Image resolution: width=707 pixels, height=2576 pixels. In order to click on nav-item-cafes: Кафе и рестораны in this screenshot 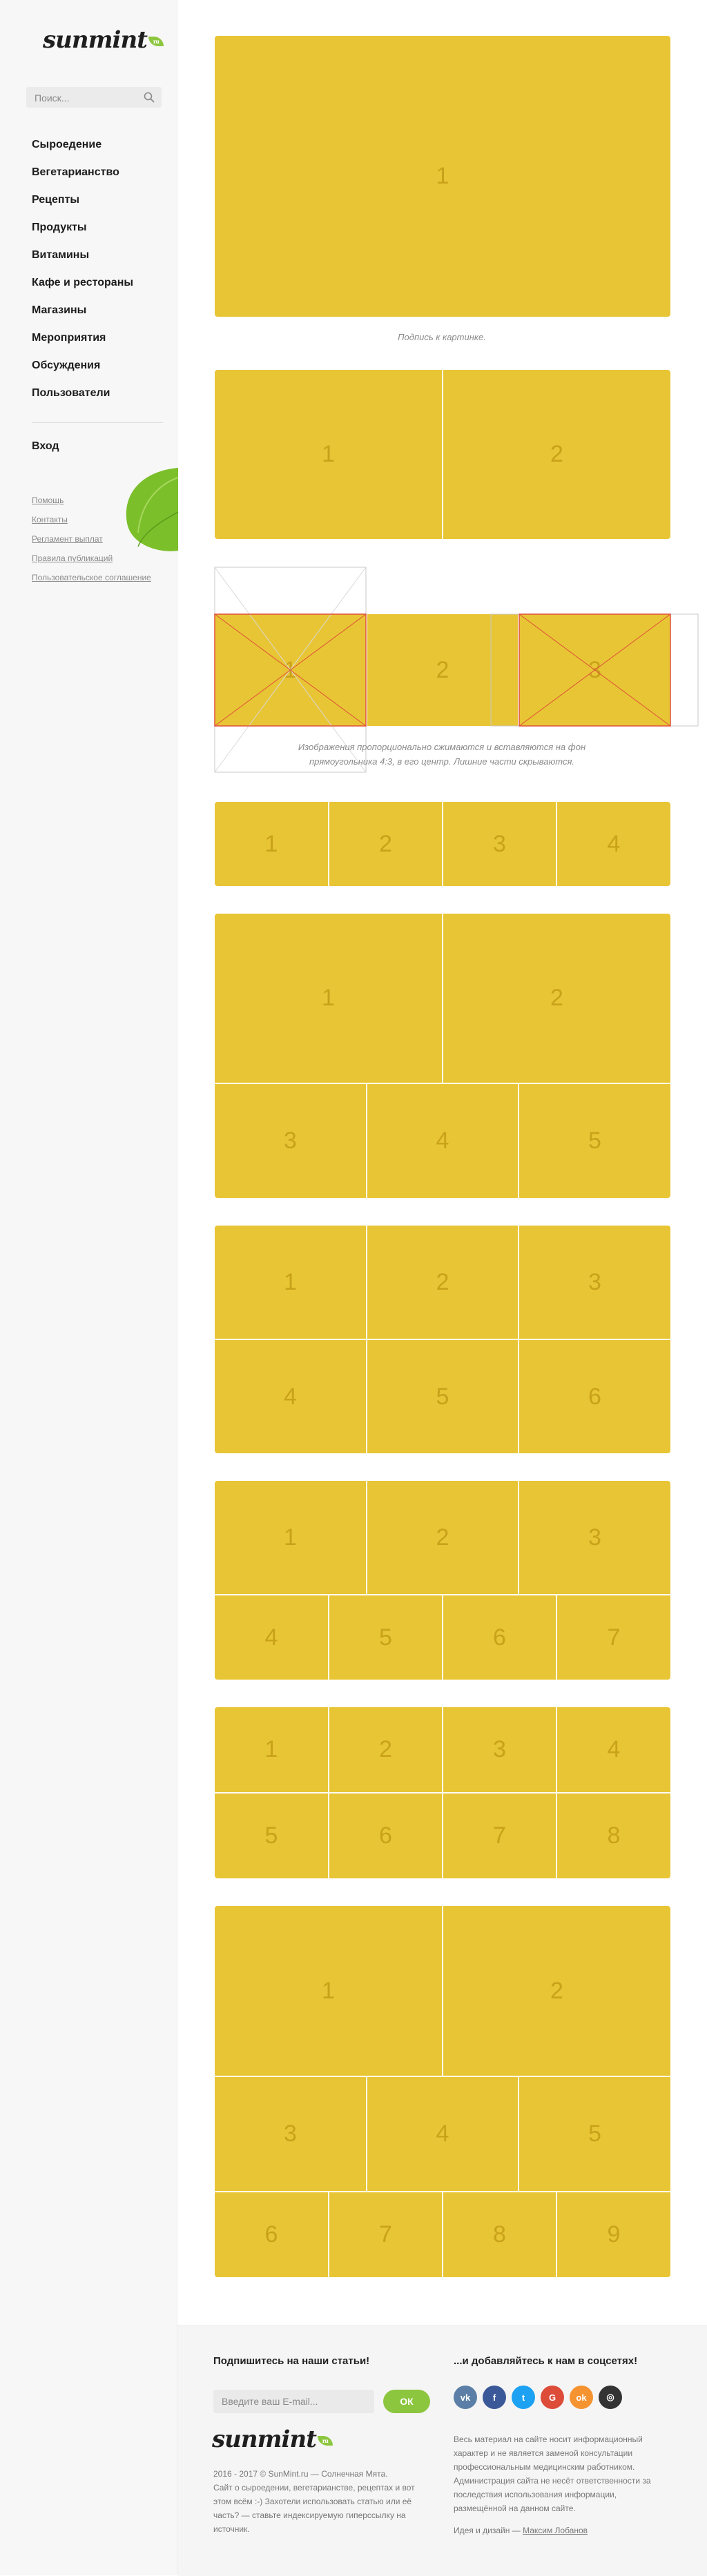, I will do `click(82, 287)`.